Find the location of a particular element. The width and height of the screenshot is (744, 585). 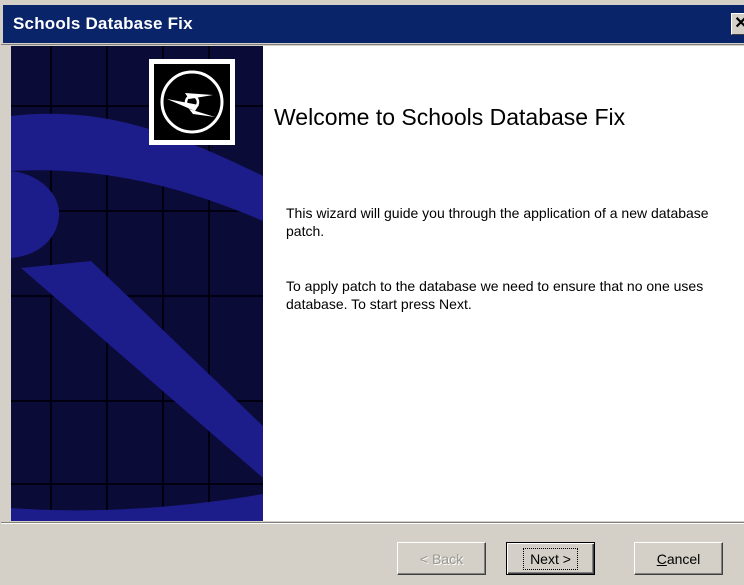

close-button: ✕ is located at coordinates (737, 24).